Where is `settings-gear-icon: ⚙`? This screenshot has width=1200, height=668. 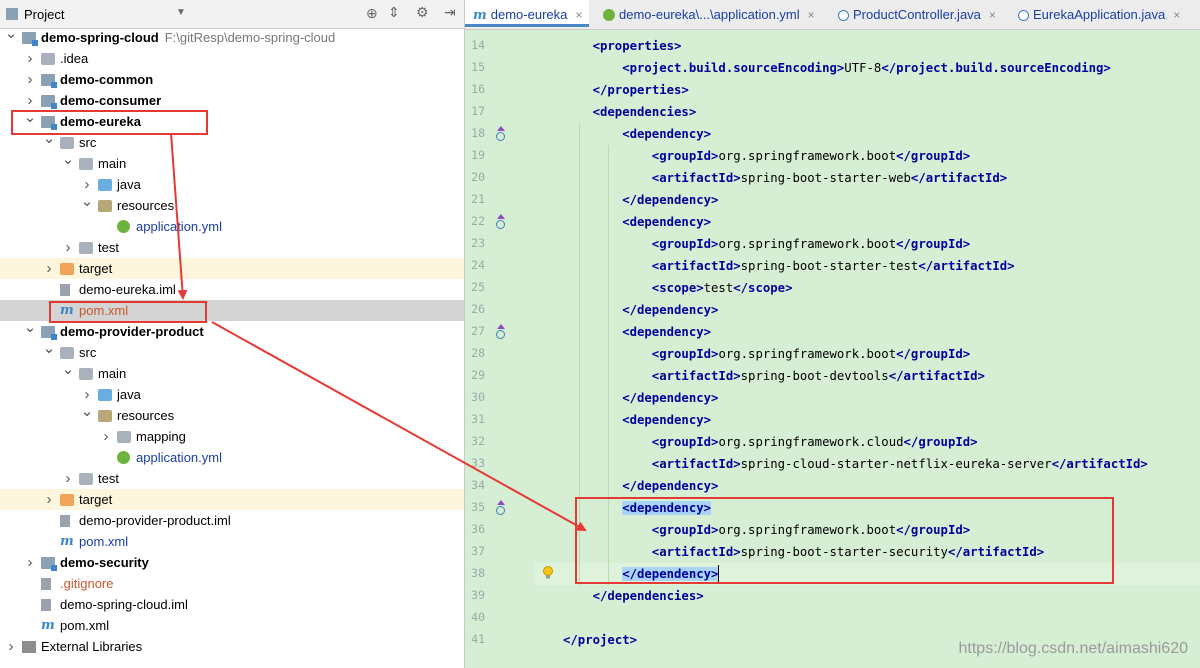
settings-gear-icon: ⚙ is located at coordinates (422, 12).